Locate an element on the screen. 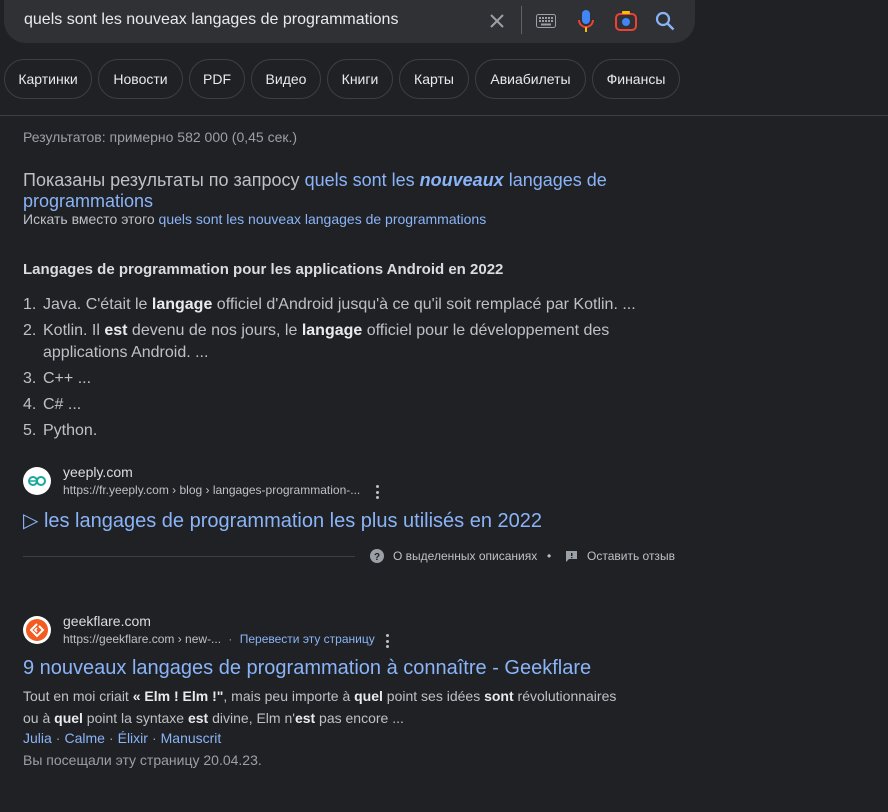 This screenshot has width=888, height=812. about-divider is located at coordinates (189, 556).